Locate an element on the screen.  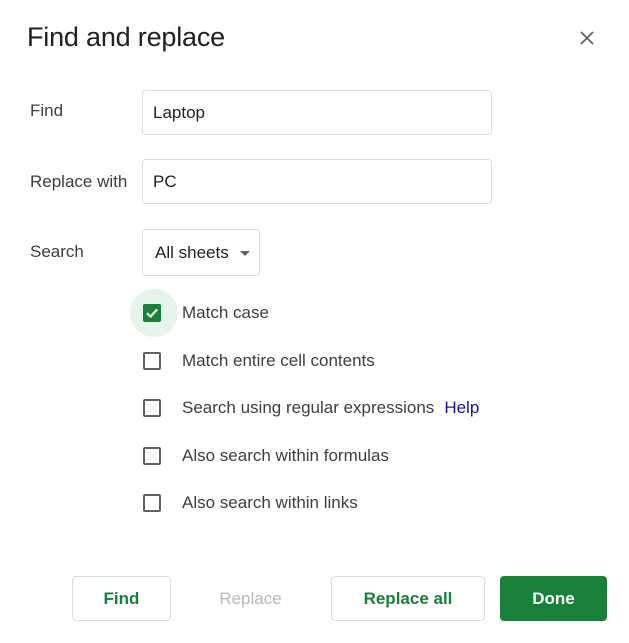
chevron-down-icon is located at coordinates (245, 253).